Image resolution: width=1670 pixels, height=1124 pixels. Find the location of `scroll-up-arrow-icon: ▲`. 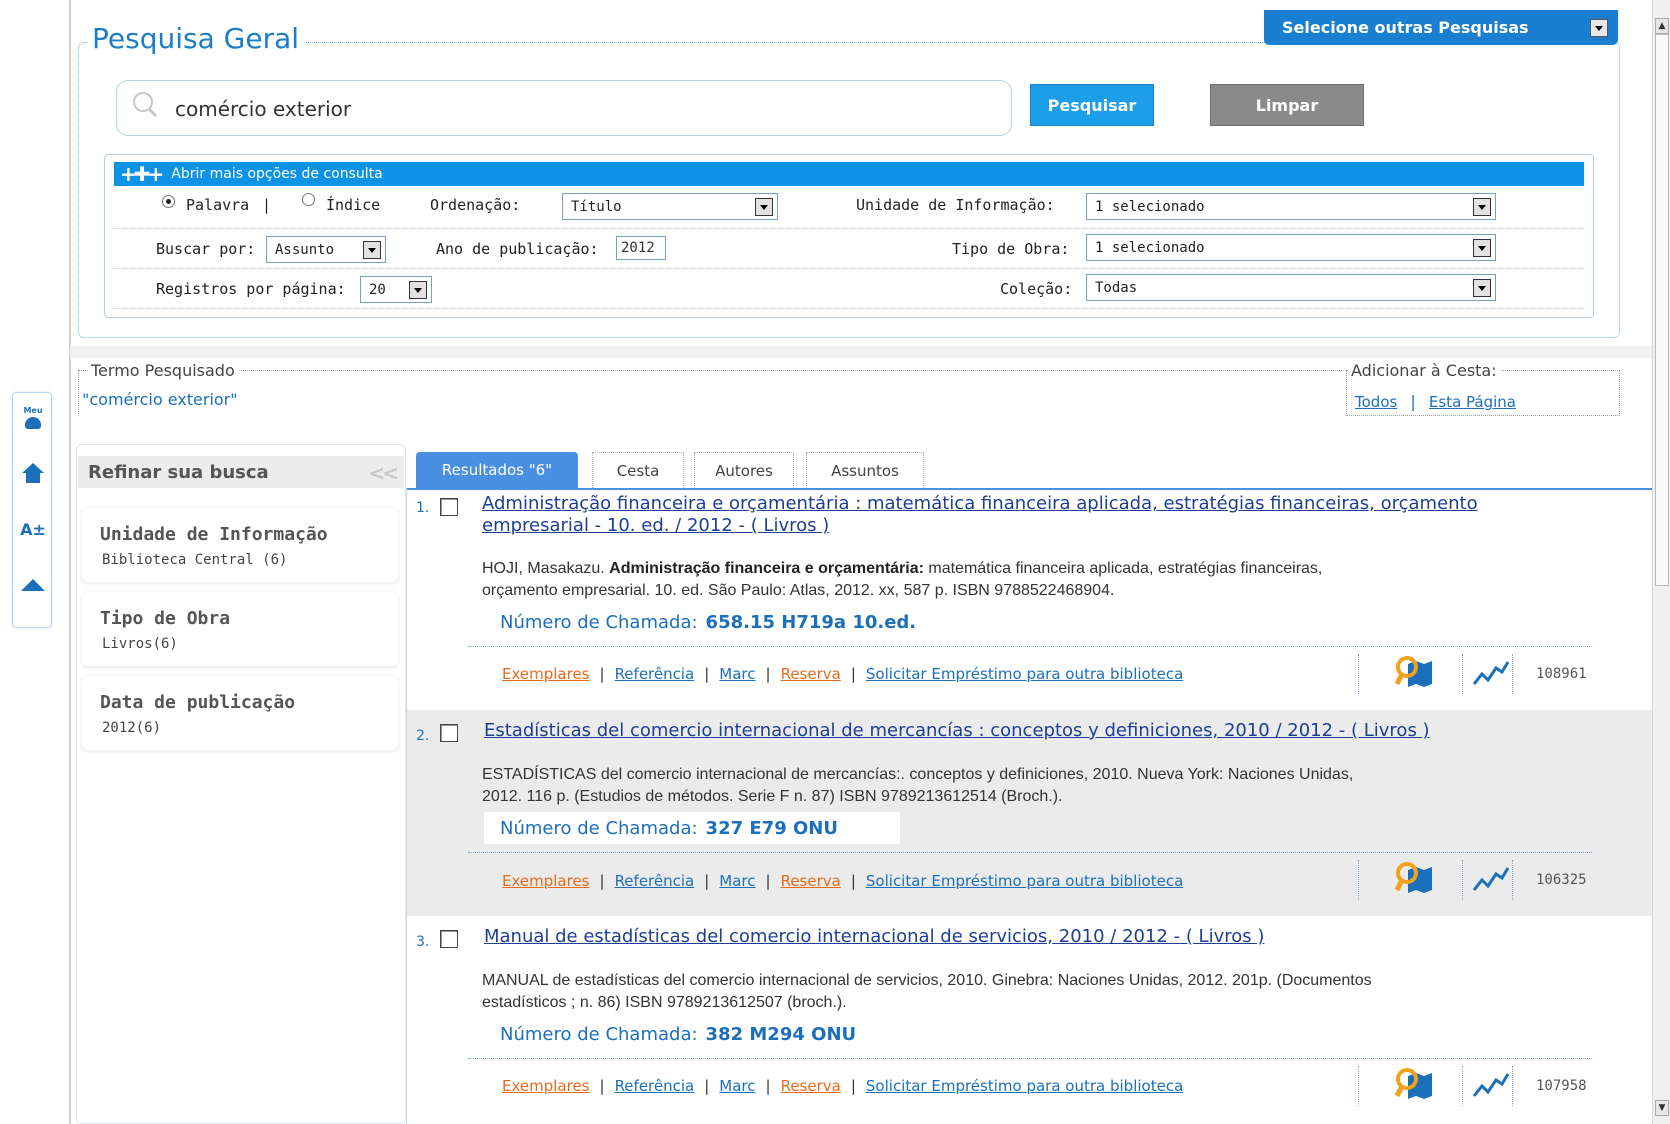

scroll-up-arrow-icon: ▲ is located at coordinates (1662, 26).